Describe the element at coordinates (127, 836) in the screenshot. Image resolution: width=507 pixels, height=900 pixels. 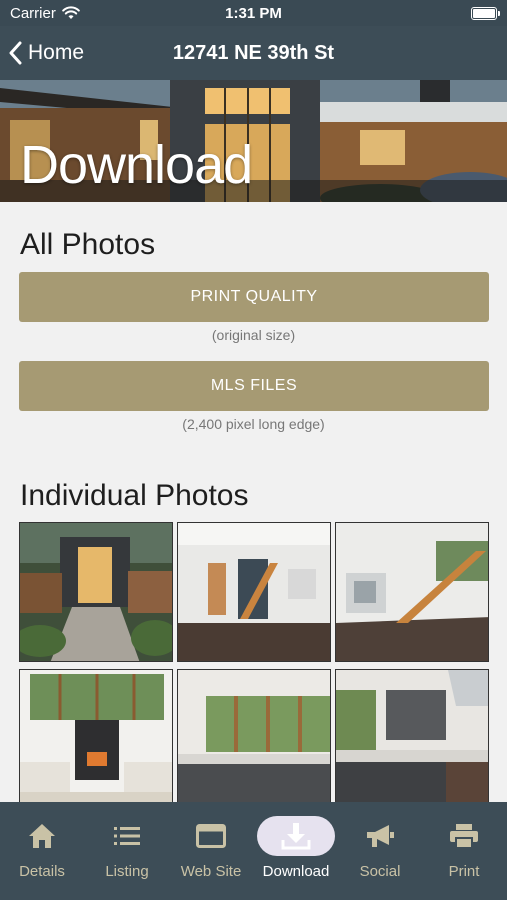
I see `list-icon` at that location.